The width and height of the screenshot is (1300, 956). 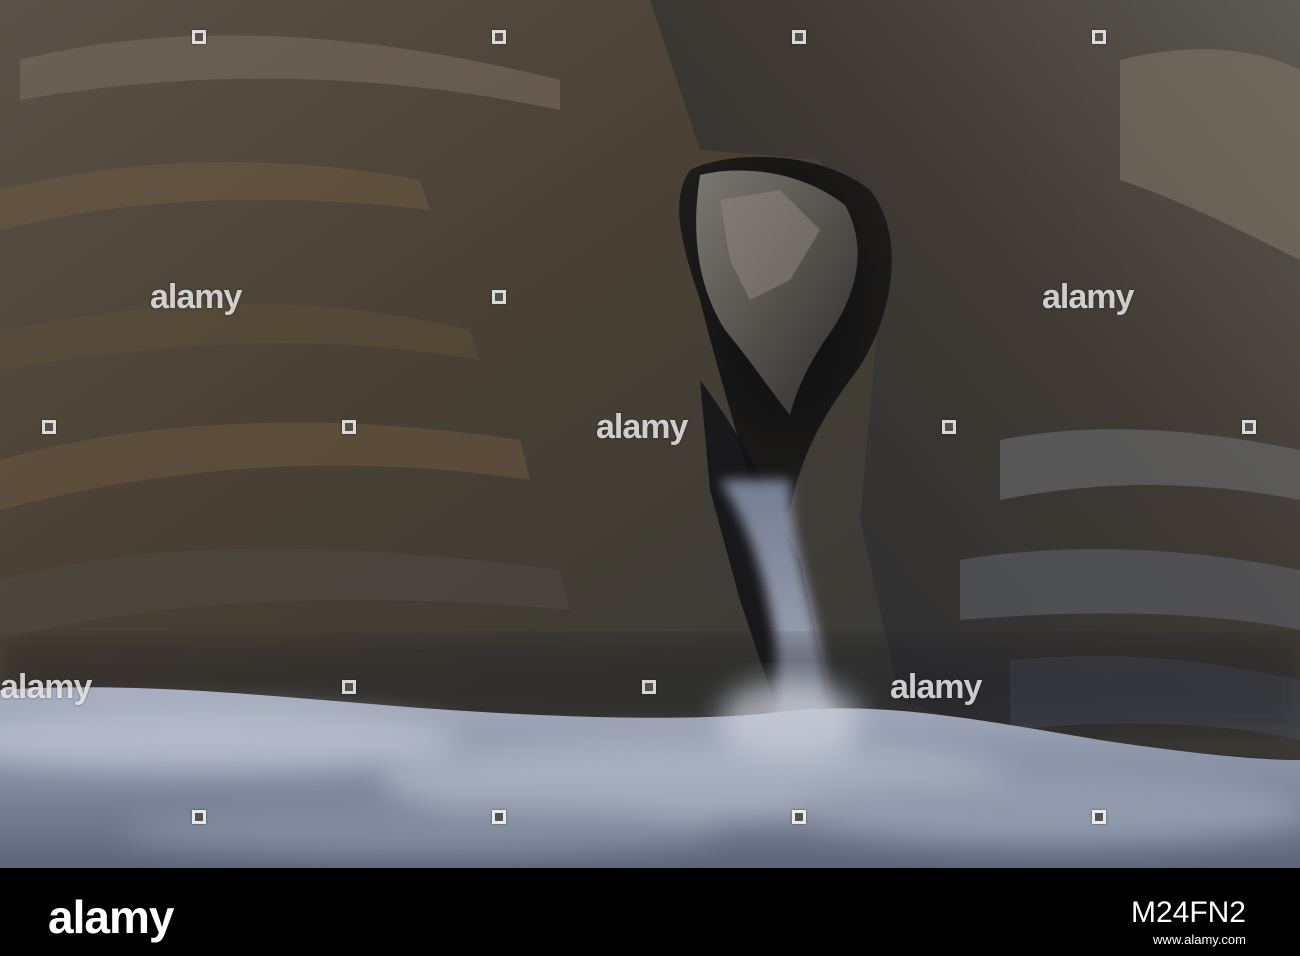 What do you see at coordinates (1188, 912) in the screenshot?
I see `image-id: M24FN2` at bounding box center [1188, 912].